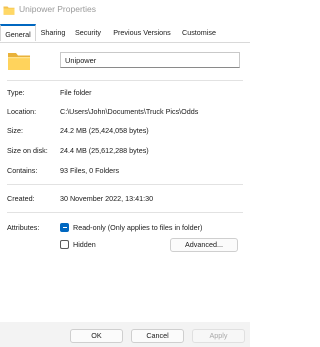 The width and height of the screenshot is (320, 347). I want to click on tab-security: Security, so click(88, 33).